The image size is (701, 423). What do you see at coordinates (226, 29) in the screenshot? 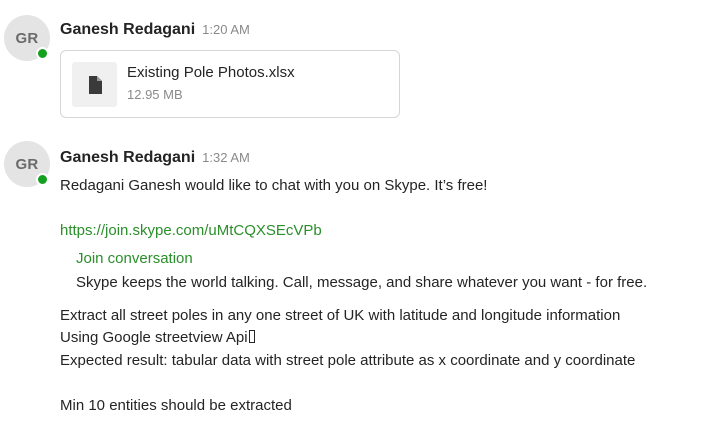
I see `message-timestamp: 1:20 AM` at bounding box center [226, 29].